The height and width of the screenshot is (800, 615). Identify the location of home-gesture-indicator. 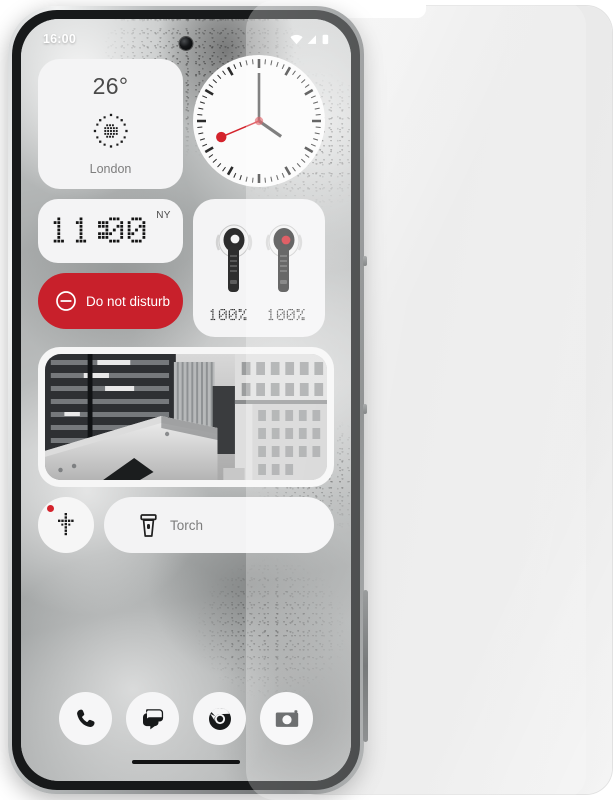
(186, 762).